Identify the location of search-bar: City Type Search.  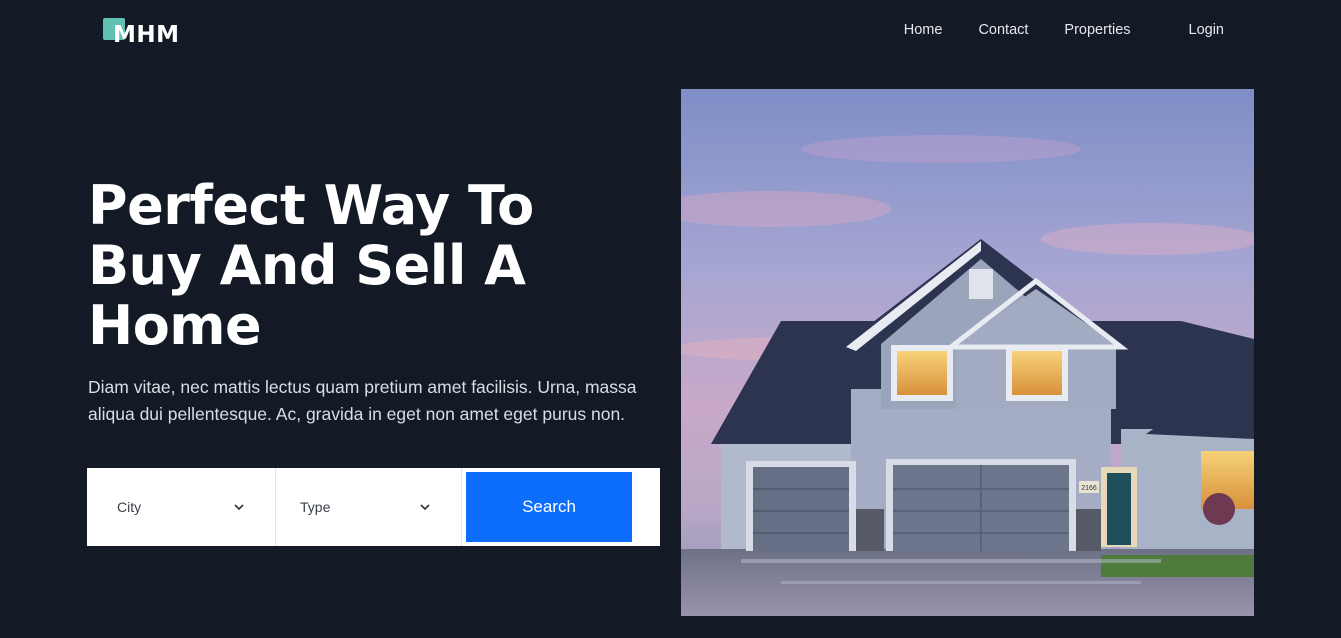
(373, 507).